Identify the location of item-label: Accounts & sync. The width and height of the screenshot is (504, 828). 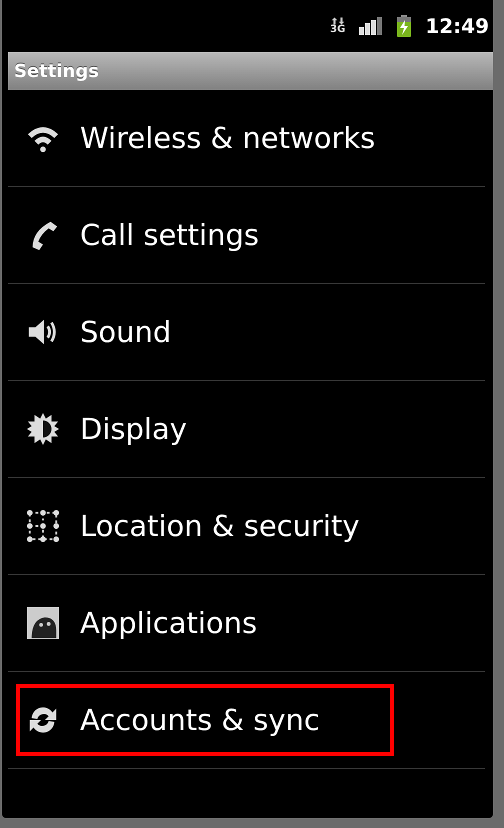
(200, 720).